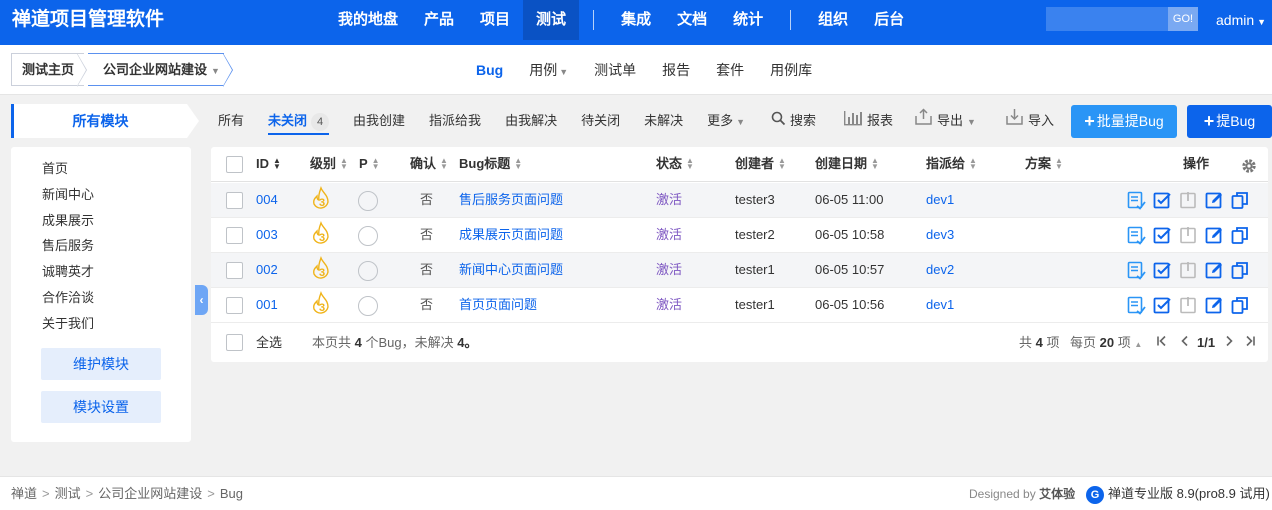 This screenshot has width=1272, height=510. What do you see at coordinates (548, 70) in the screenshot?
I see `subnav-testcase: 用例 ▼` at bounding box center [548, 70].